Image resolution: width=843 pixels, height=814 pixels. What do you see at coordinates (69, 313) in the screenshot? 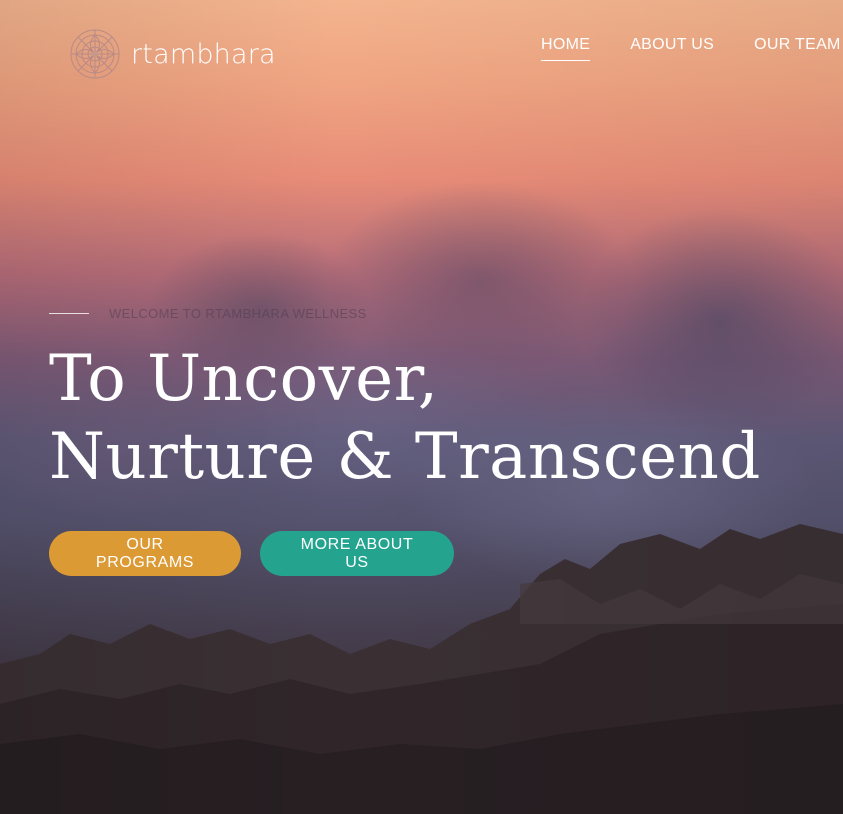
I see `eyebrow-divider` at bounding box center [69, 313].